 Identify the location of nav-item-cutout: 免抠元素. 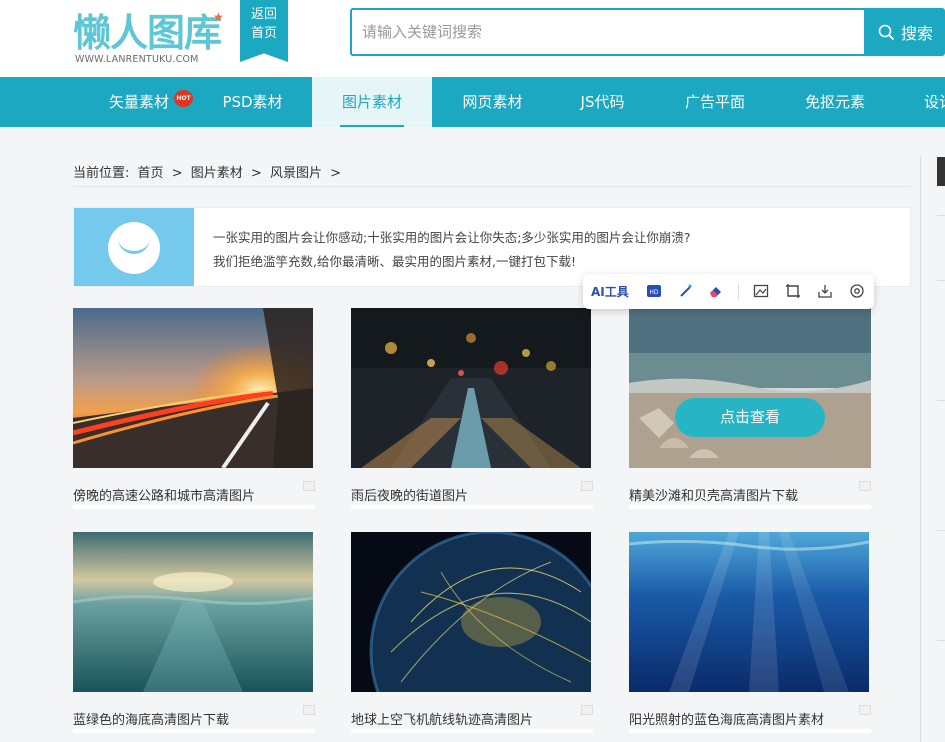
(835, 102).